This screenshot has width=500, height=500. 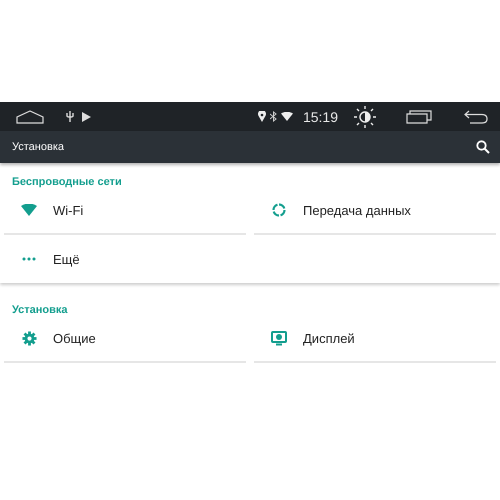 I want to click on play-icon, so click(x=86, y=117).